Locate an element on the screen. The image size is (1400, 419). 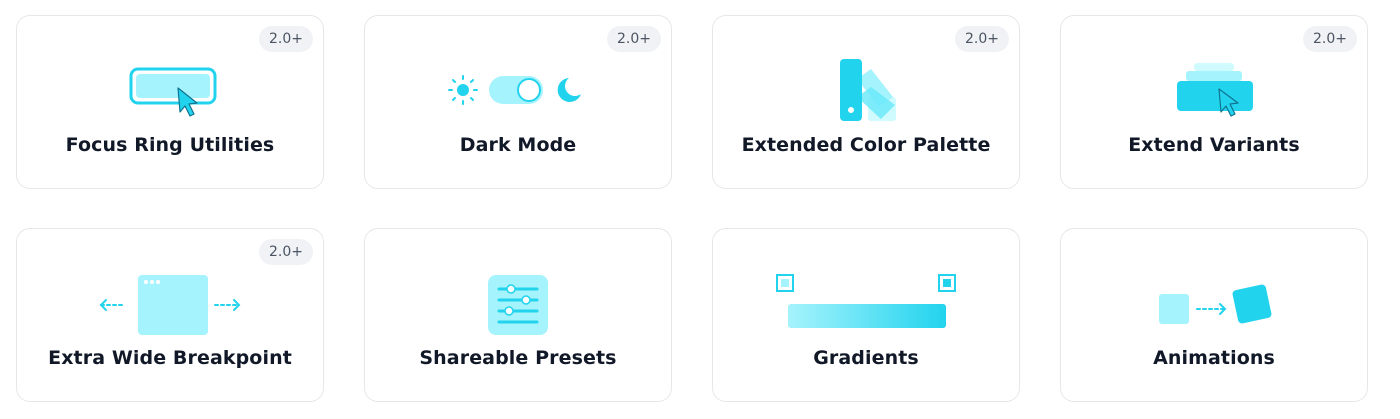
sun-toggle-moon-icon is located at coordinates (514, 90).